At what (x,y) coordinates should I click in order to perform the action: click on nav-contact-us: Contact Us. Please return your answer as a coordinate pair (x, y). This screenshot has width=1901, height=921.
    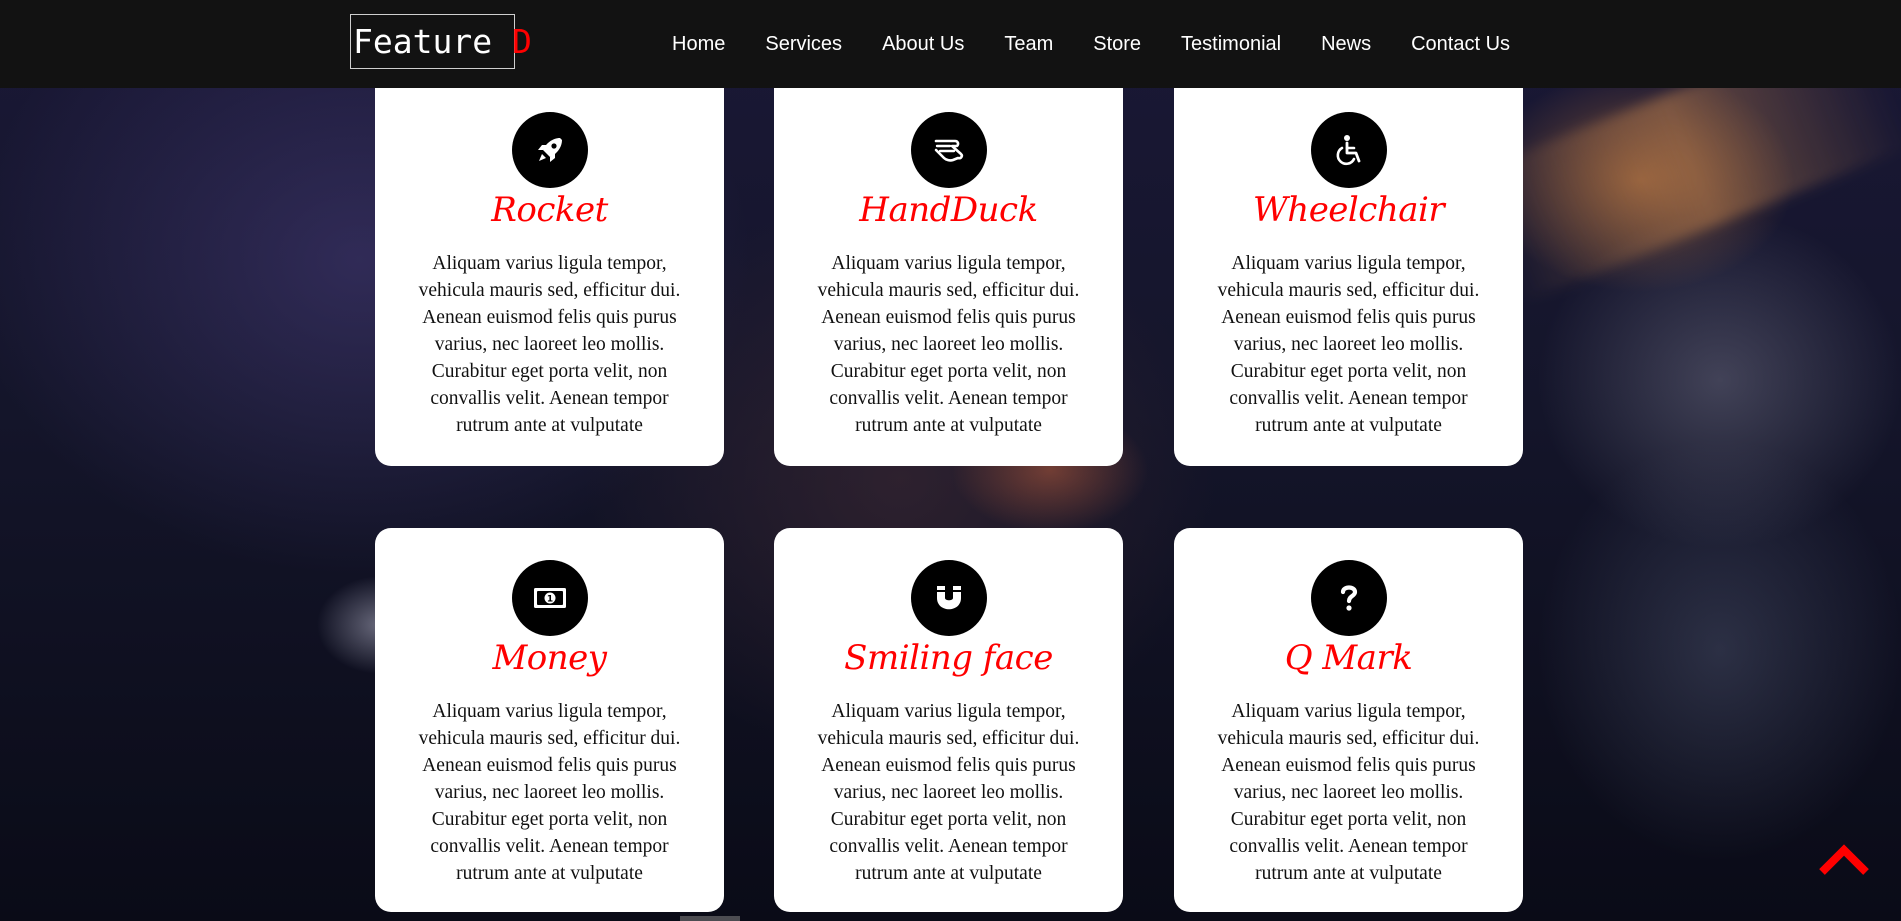
    Looking at the image, I should click on (1460, 44).